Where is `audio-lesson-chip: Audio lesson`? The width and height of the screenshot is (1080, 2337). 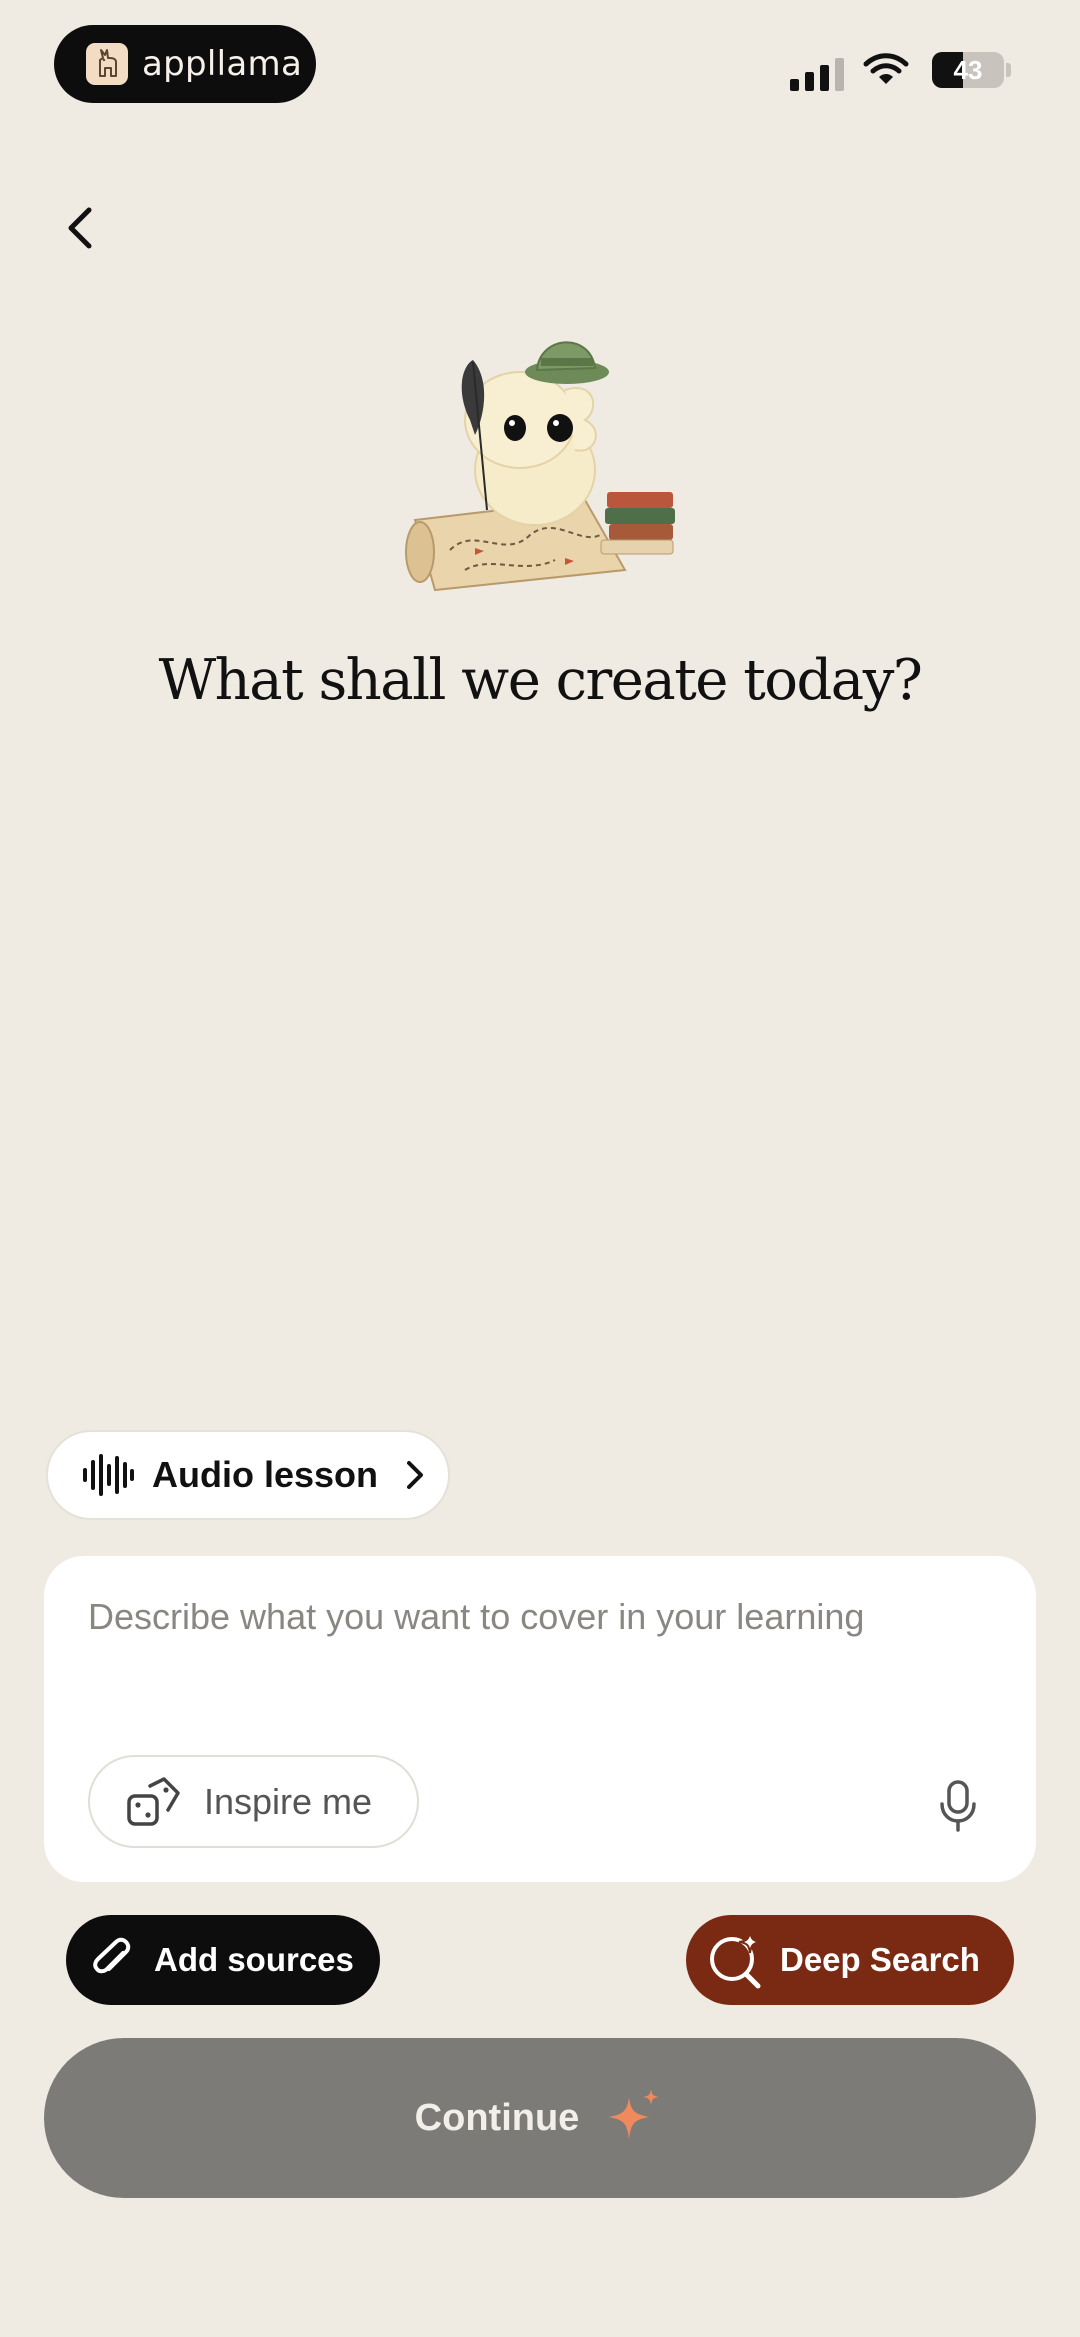 audio-lesson-chip: Audio lesson is located at coordinates (248, 1475).